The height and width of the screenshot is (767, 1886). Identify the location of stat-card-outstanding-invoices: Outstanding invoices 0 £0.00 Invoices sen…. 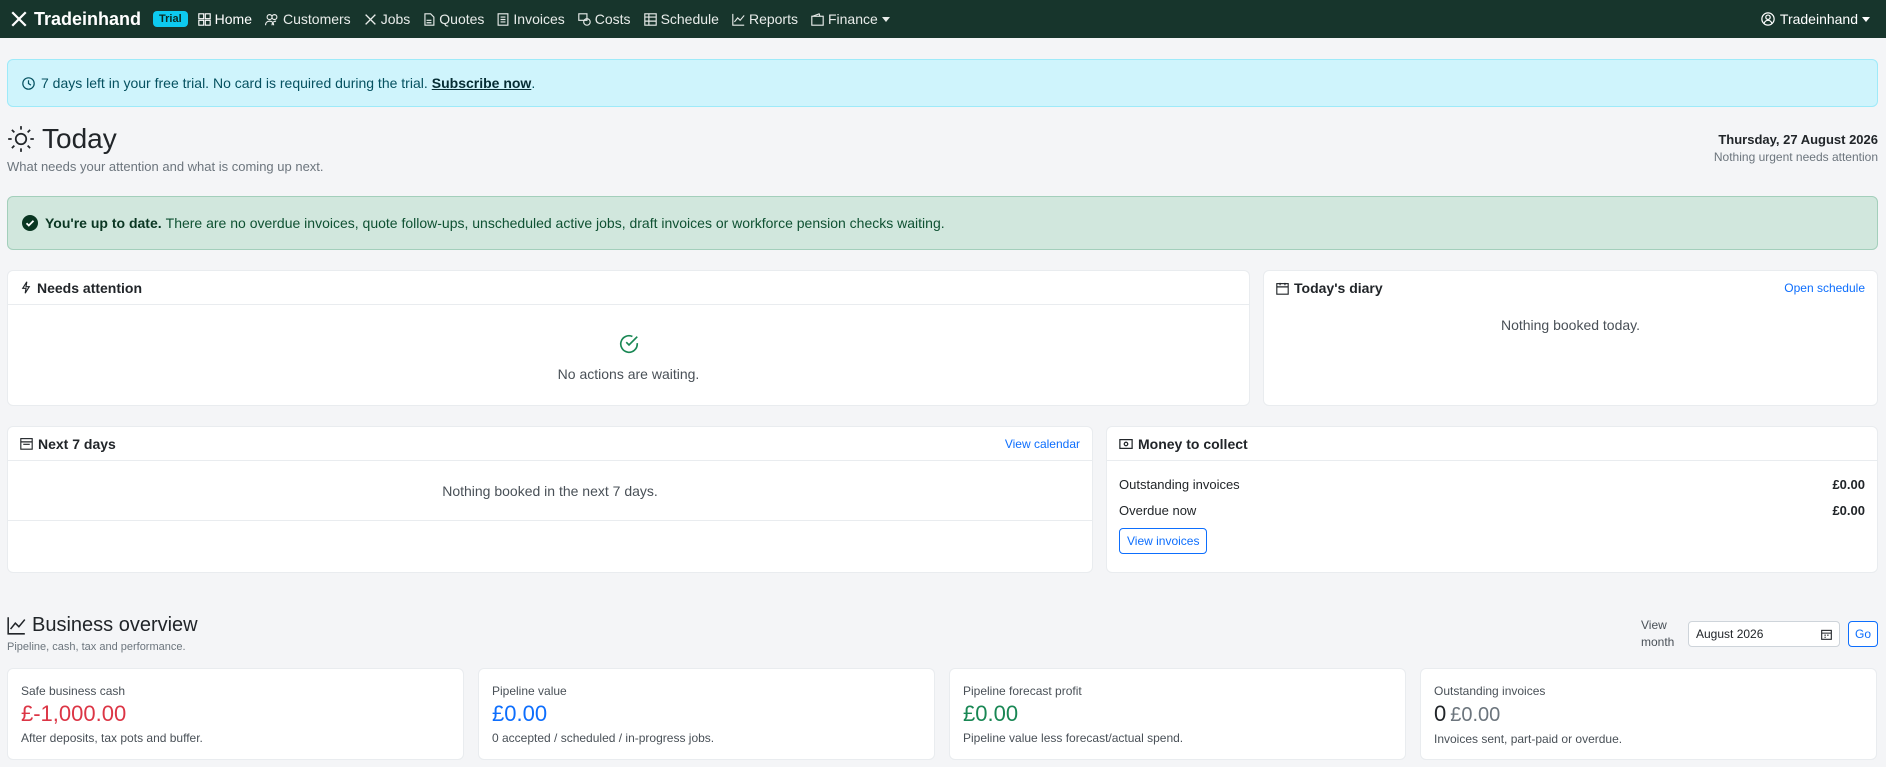
(1648, 714).